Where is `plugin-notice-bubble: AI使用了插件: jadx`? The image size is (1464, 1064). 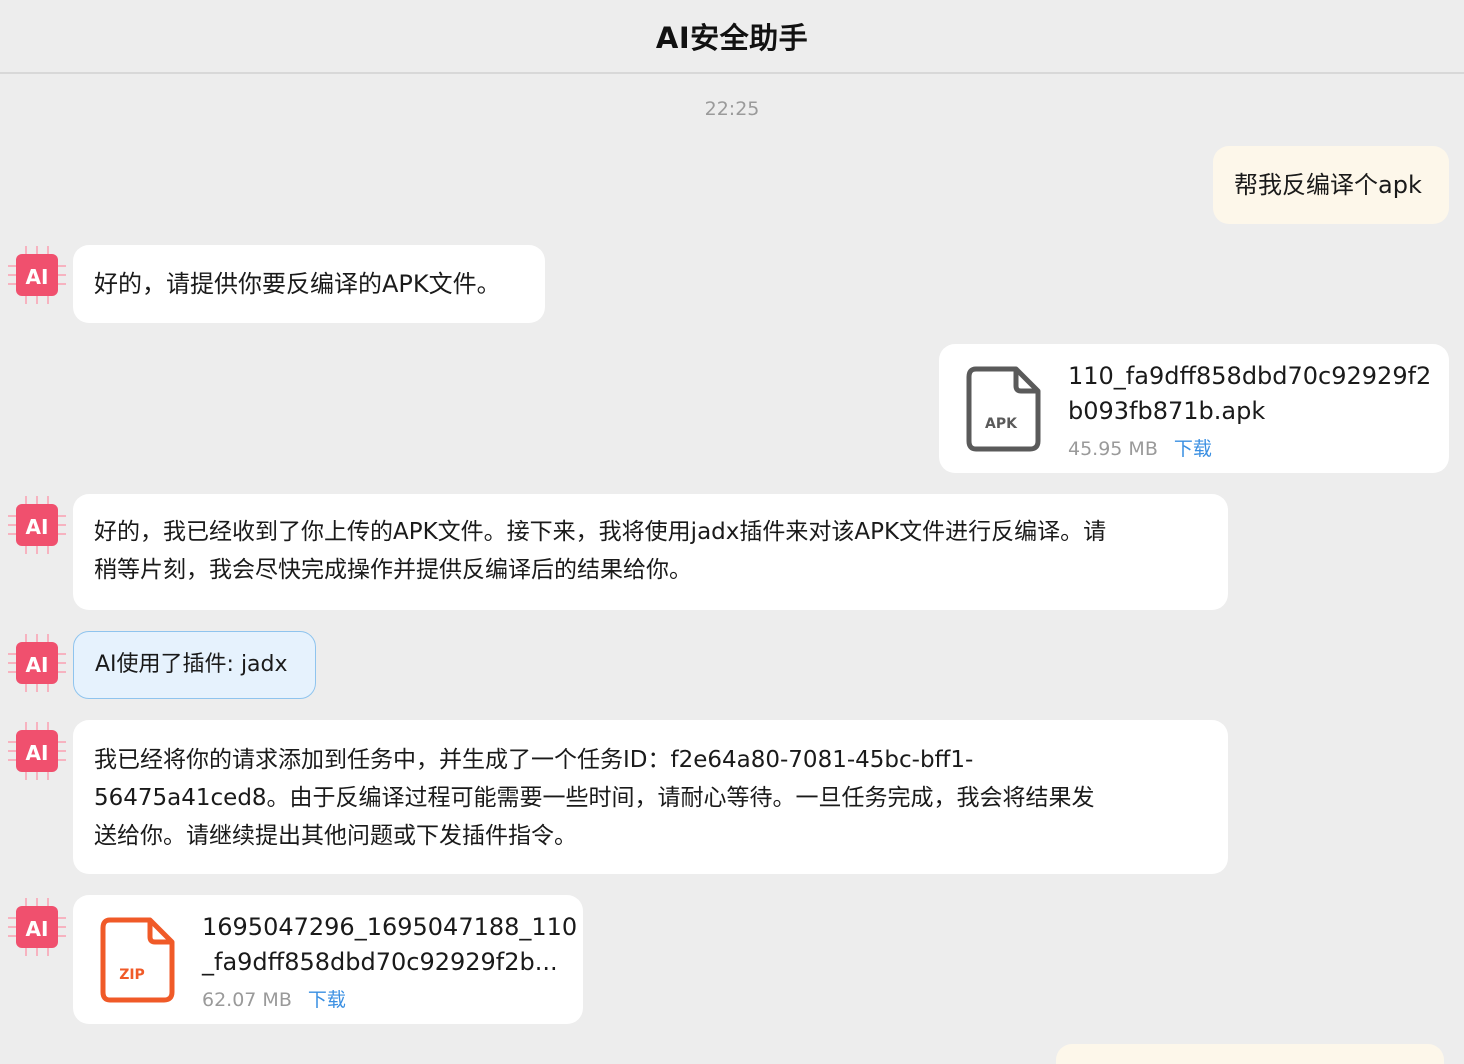 plugin-notice-bubble: AI使用了插件: jadx is located at coordinates (194, 665).